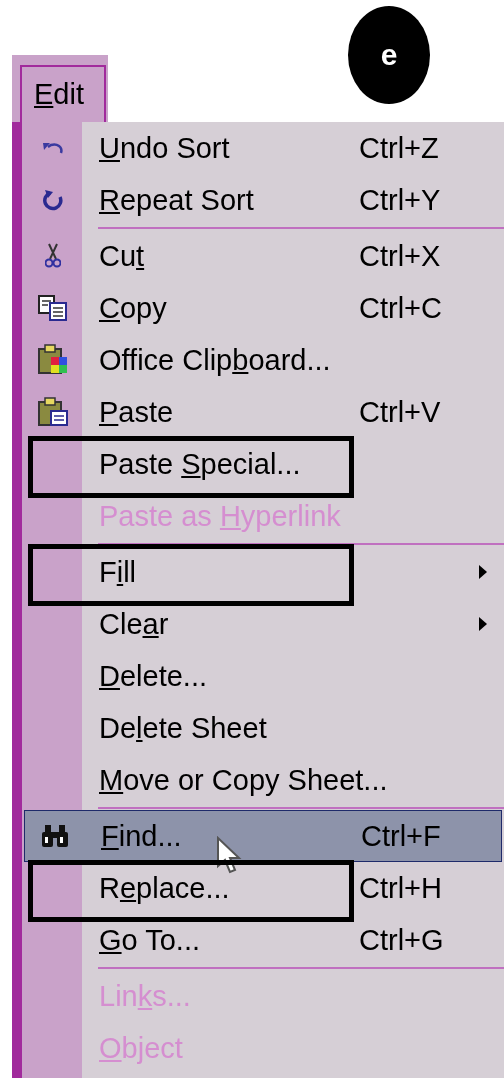  What do you see at coordinates (53, 360) in the screenshot?
I see `clipboard-icon` at bounding box center [53, 360].